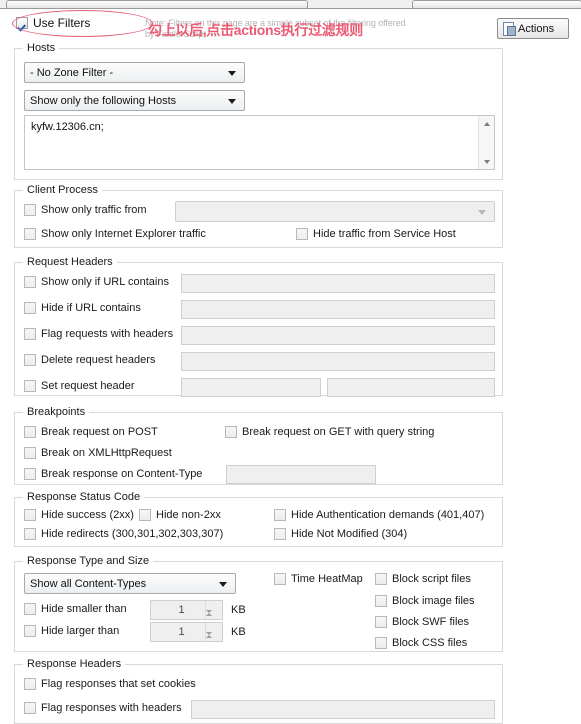  What do you see at coordinates (238, 610) in the screenshot?
I see `hide-smaller-than-unit: KB` at bounding box center [238, 610].